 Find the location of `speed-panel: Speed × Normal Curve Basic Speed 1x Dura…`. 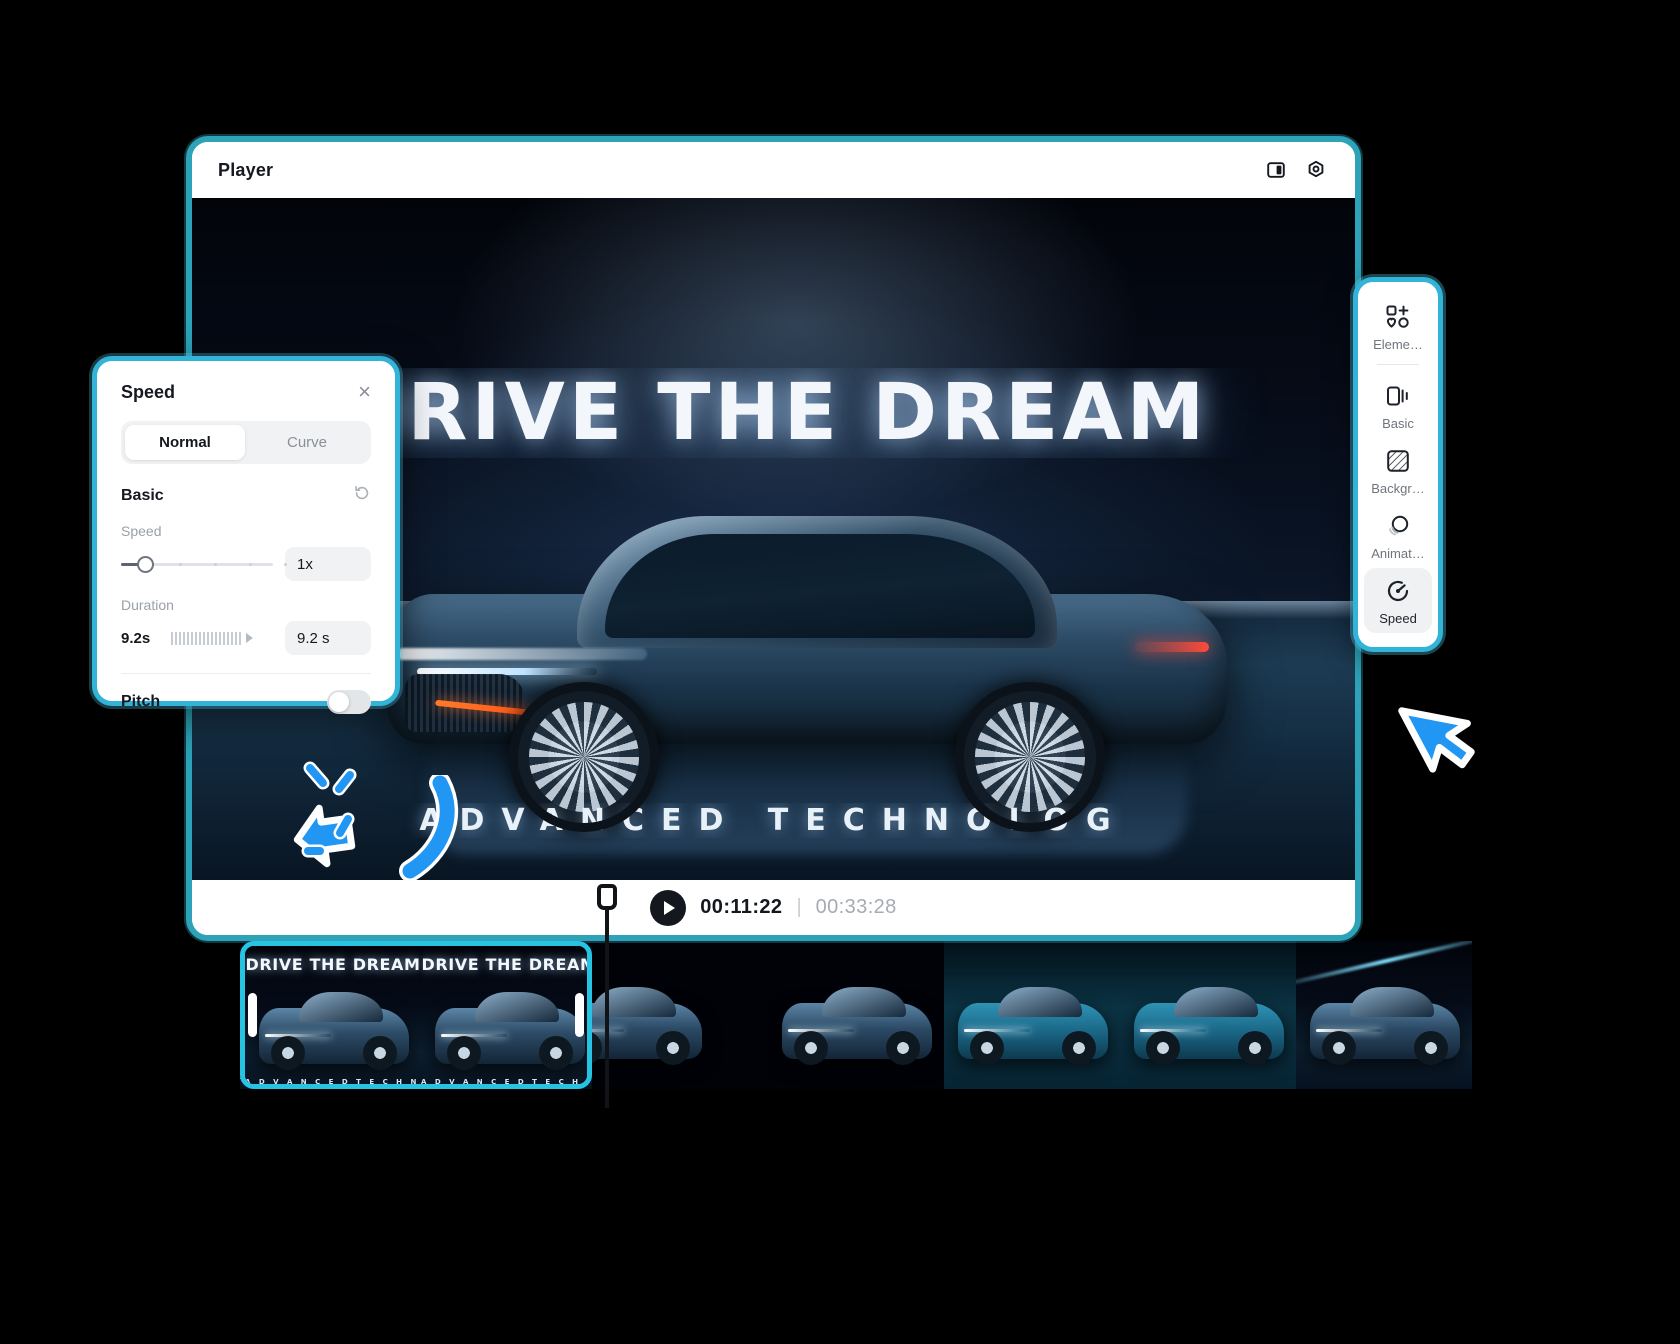

speed-panel: Speed × Normal Curve Basic Speed 1x Dura… is located at coordinates (246, 535).